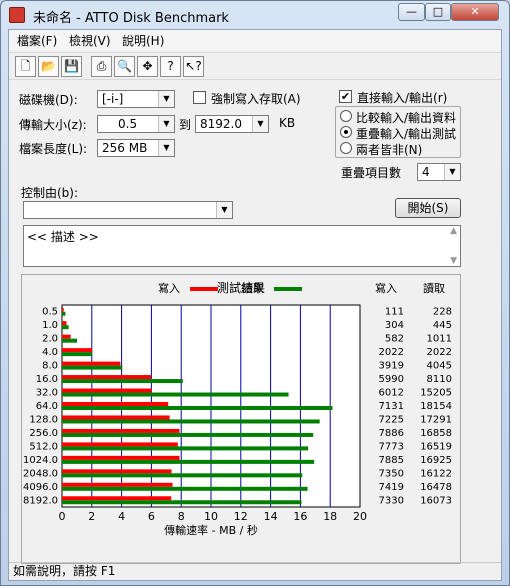 This screenshot has height=586, width=510. Describe the element at coordinates (242, 246) in the screenshot. I see `description-box: << 描述 >> ▲ ▼` at that location.